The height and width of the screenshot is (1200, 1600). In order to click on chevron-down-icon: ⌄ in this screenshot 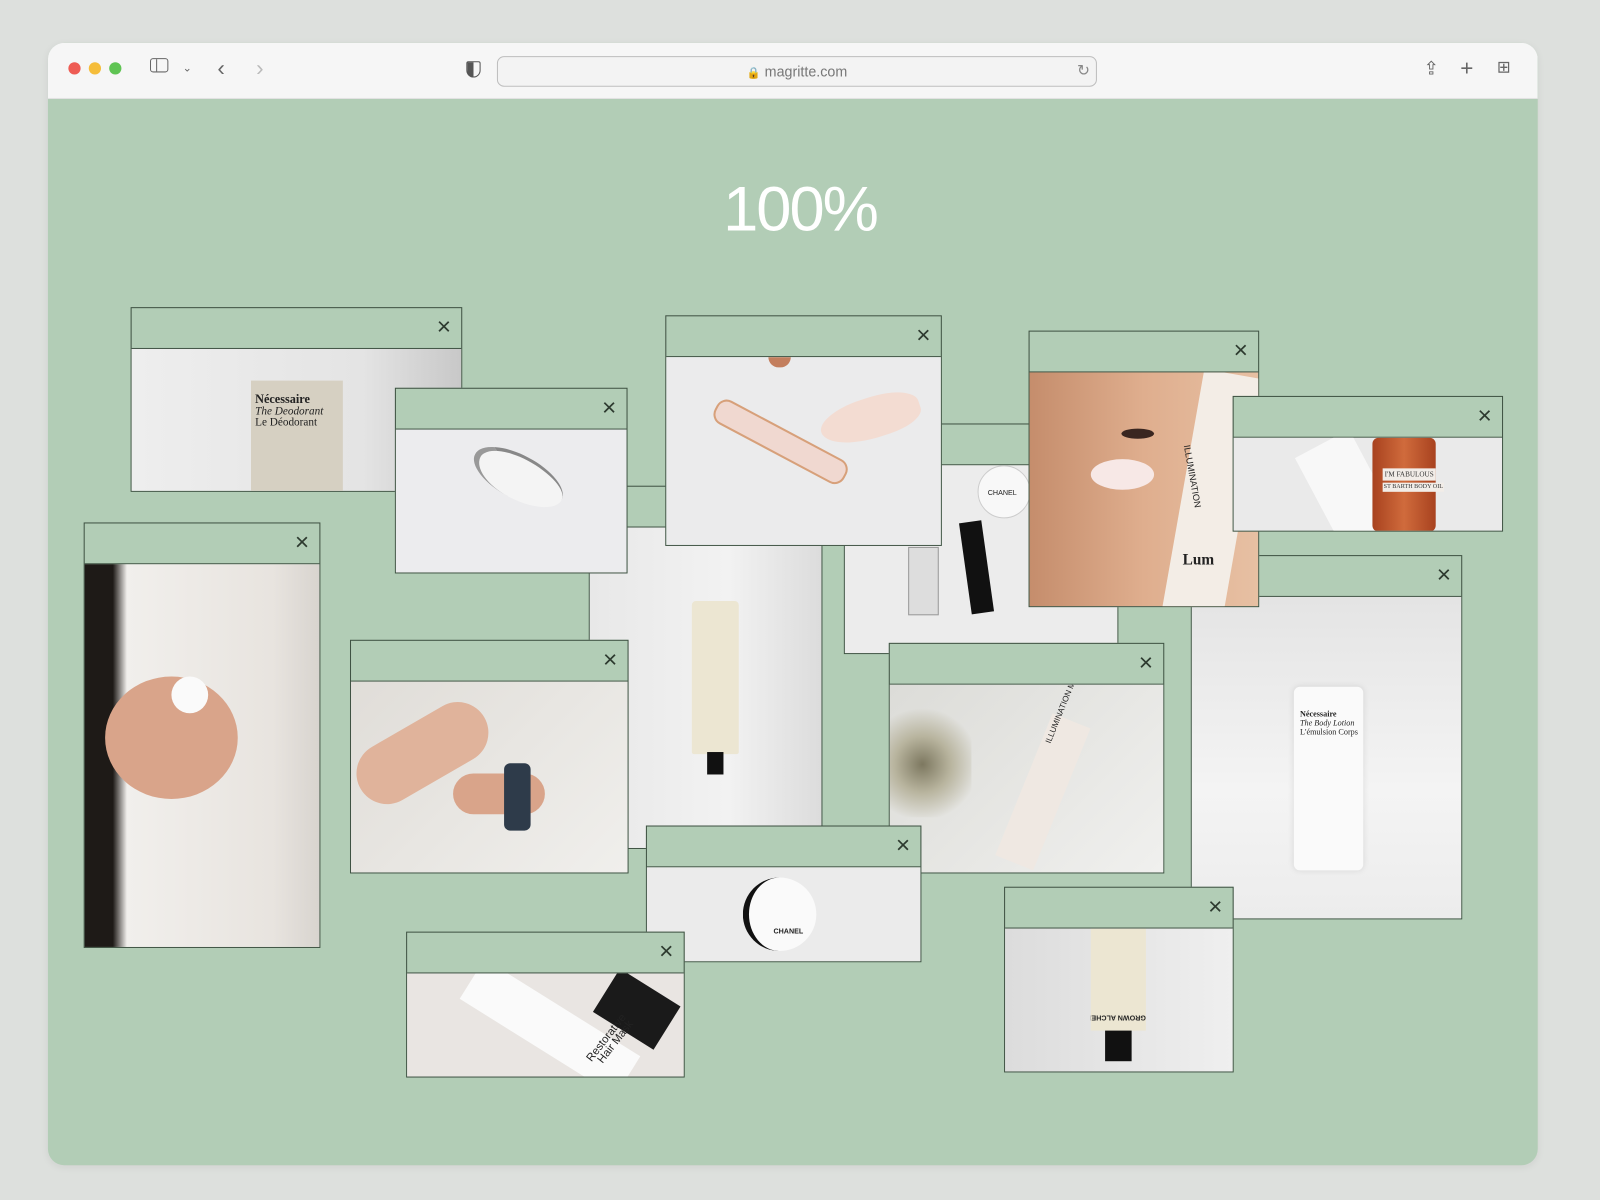, I will do `click(187, 68)`.